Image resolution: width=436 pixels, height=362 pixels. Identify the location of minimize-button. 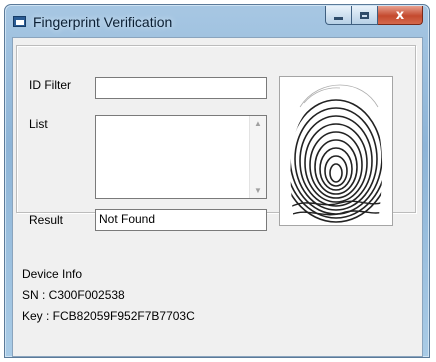
(338, 15).